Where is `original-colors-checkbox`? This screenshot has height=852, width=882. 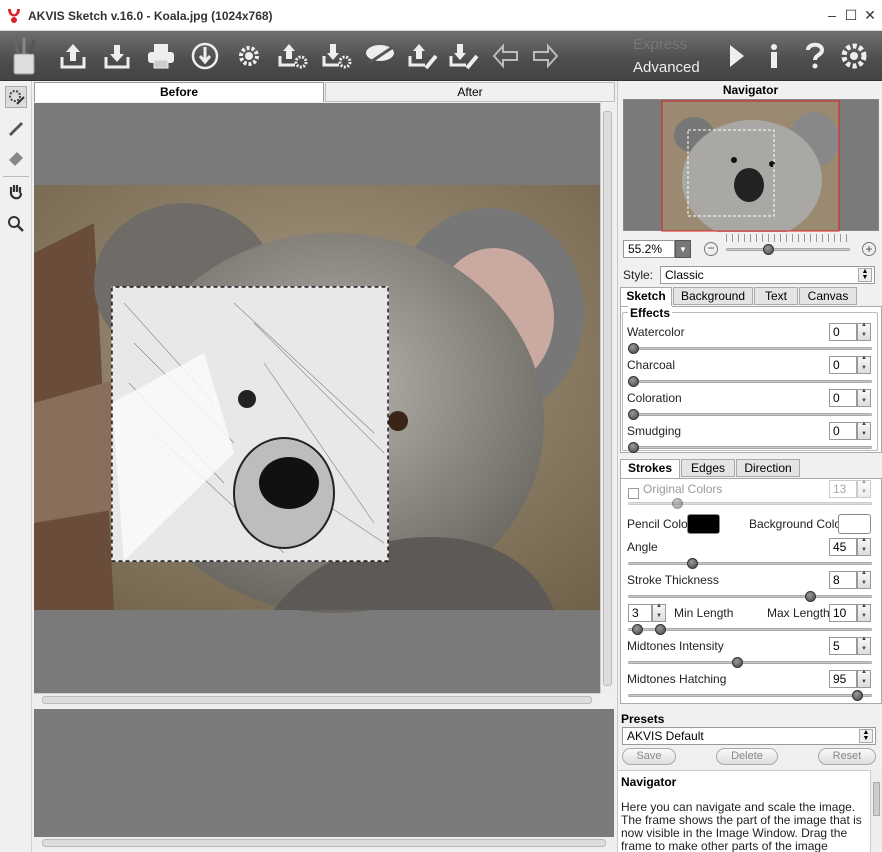 original-colors-checkbox is located at coordinates (633, 493).